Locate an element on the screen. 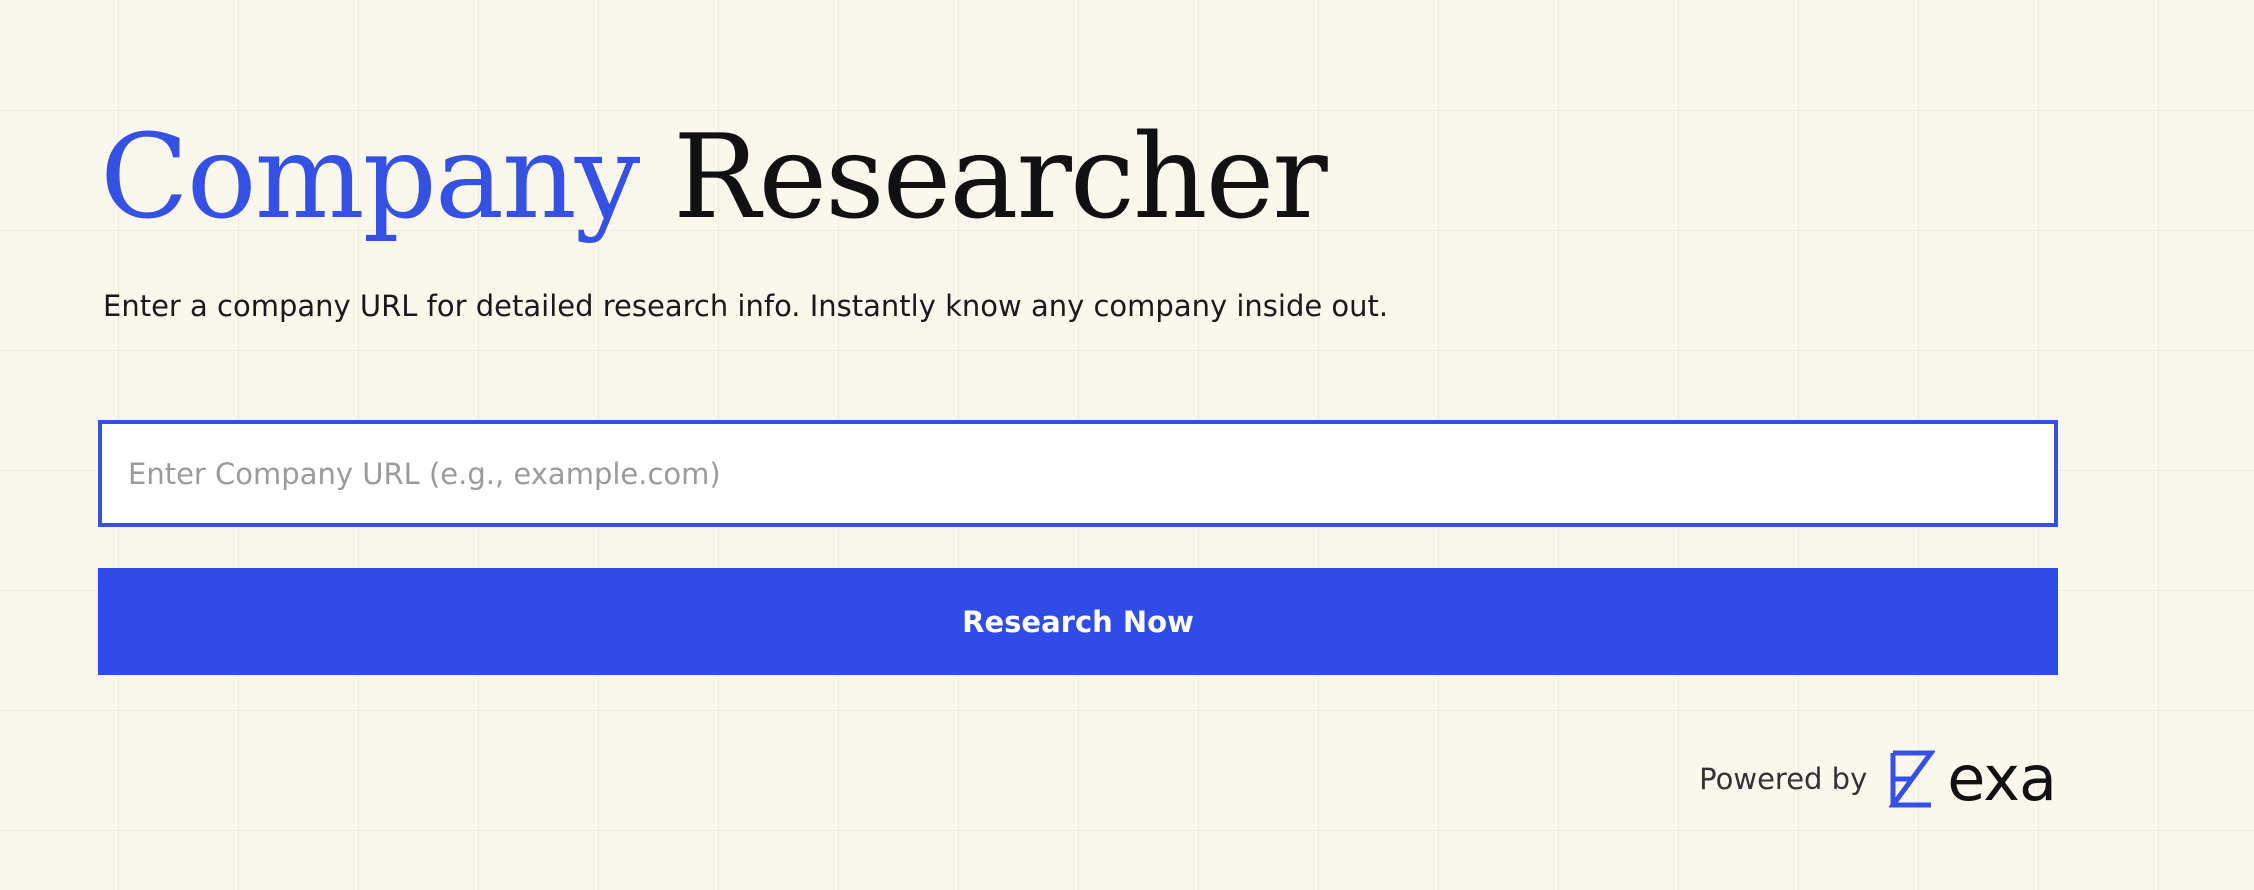 The image size is (2254, 890). exa-brand-name: exa is located at coordinates (2002, 778).